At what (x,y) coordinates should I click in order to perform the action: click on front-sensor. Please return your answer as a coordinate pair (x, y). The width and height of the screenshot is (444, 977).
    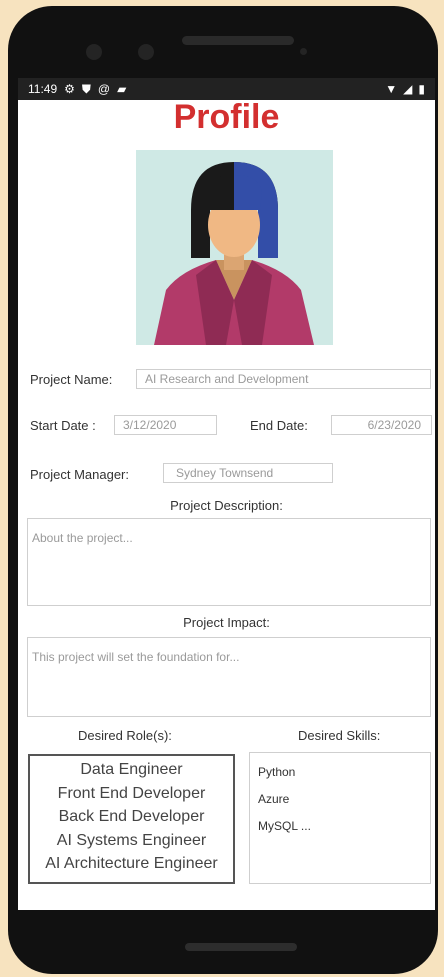
    Looking at the image, I should click on (146, 52).